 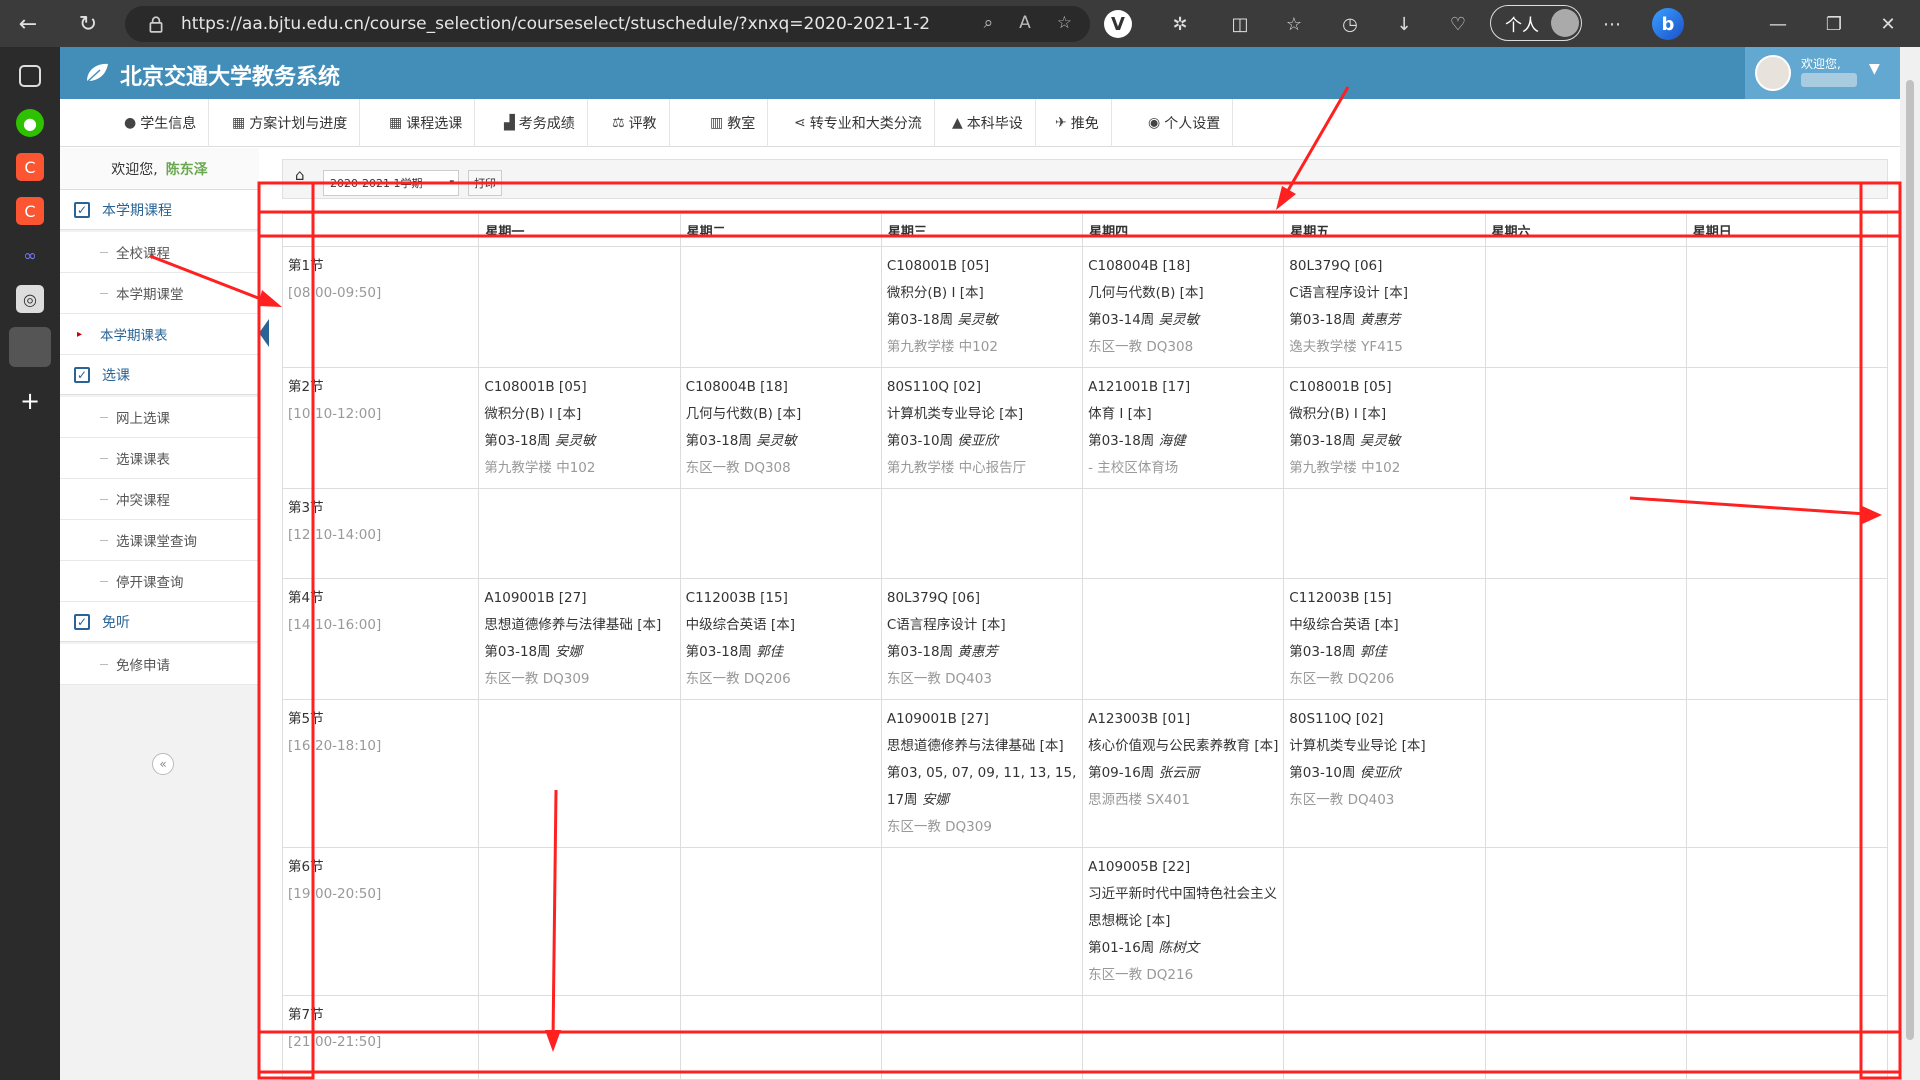 I want to click on download-icon: ↓, so click(x=1404, y=24).